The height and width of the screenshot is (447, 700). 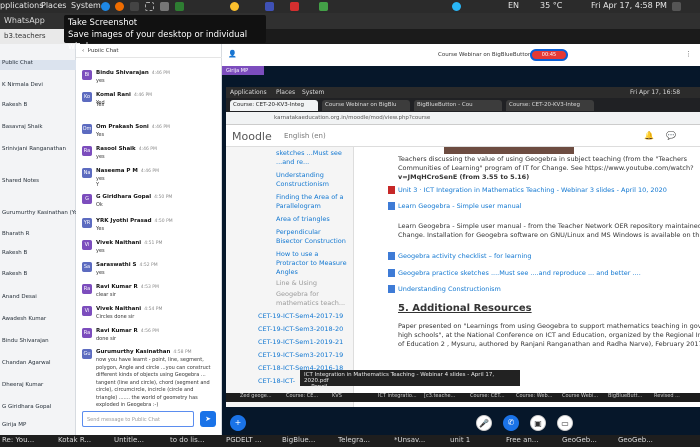 I want to click on user-list-item: K Nirmala Devi, so click(x=38, y=87).